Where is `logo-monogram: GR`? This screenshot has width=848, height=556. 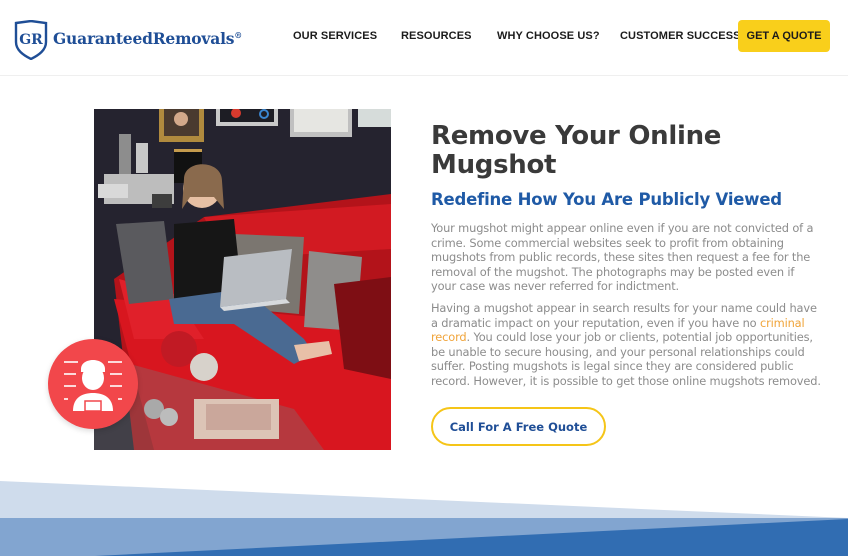
logo-monogram: GR is located at coordinates (31, 40).